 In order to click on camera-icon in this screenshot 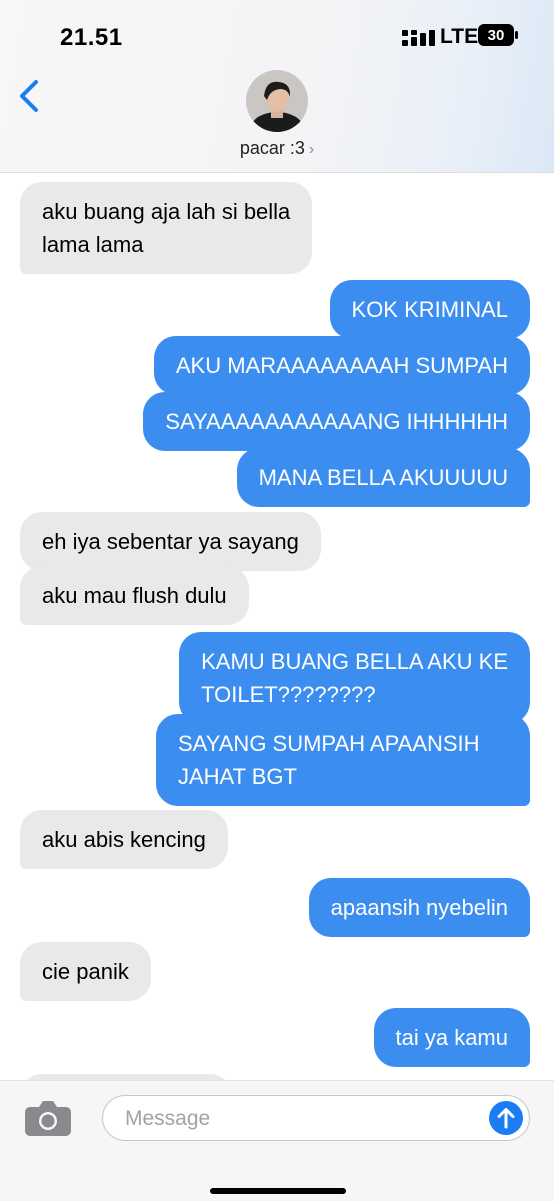, I will do `click(48, 1118)`.